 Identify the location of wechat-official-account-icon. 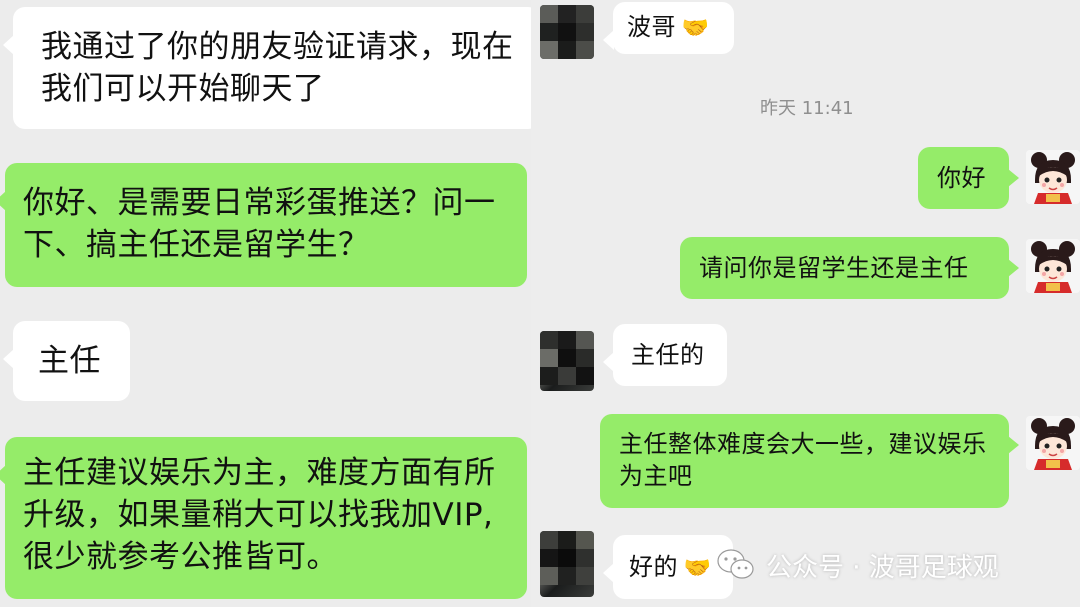
(735, 564).